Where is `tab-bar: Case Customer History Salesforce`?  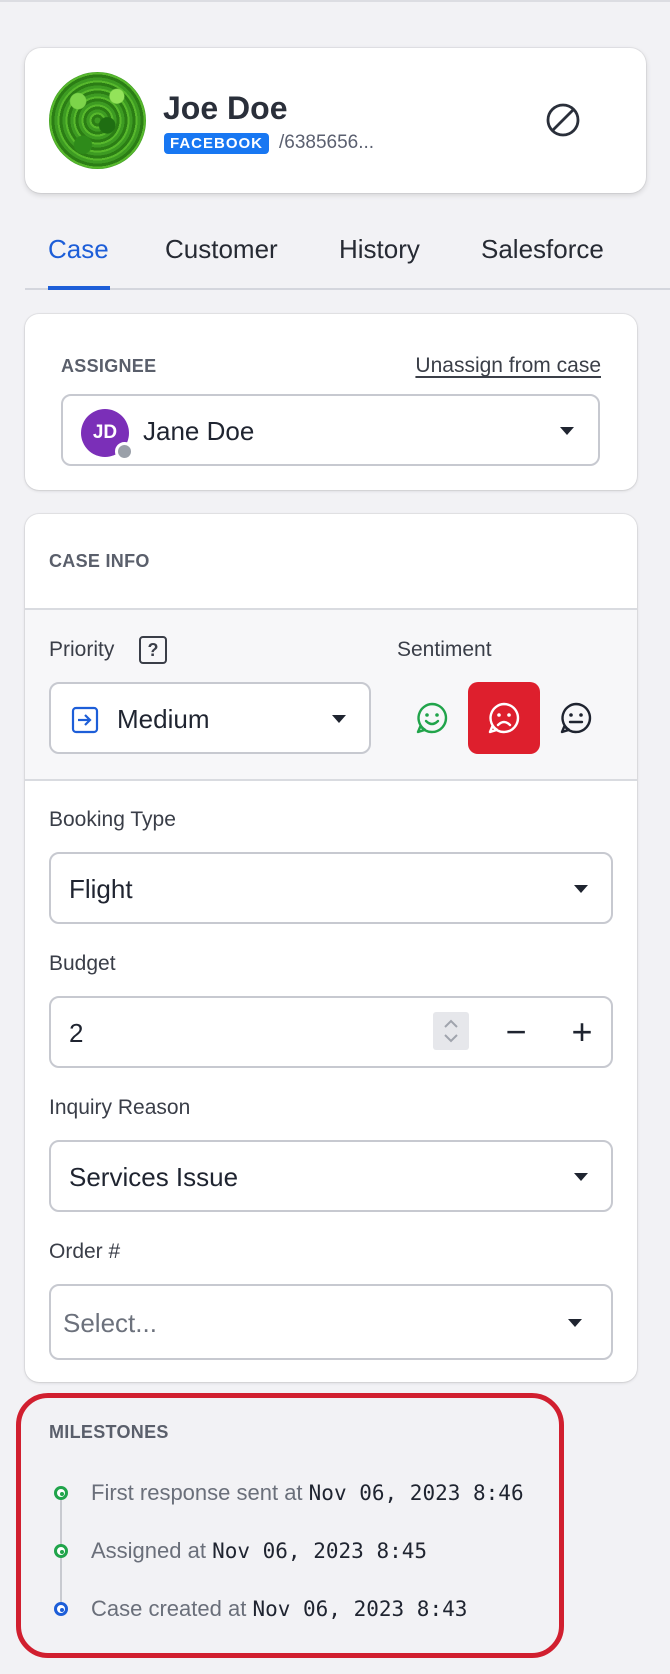 tab-bar: Case Customer History Salesforce is located at coordinates (347, 259).